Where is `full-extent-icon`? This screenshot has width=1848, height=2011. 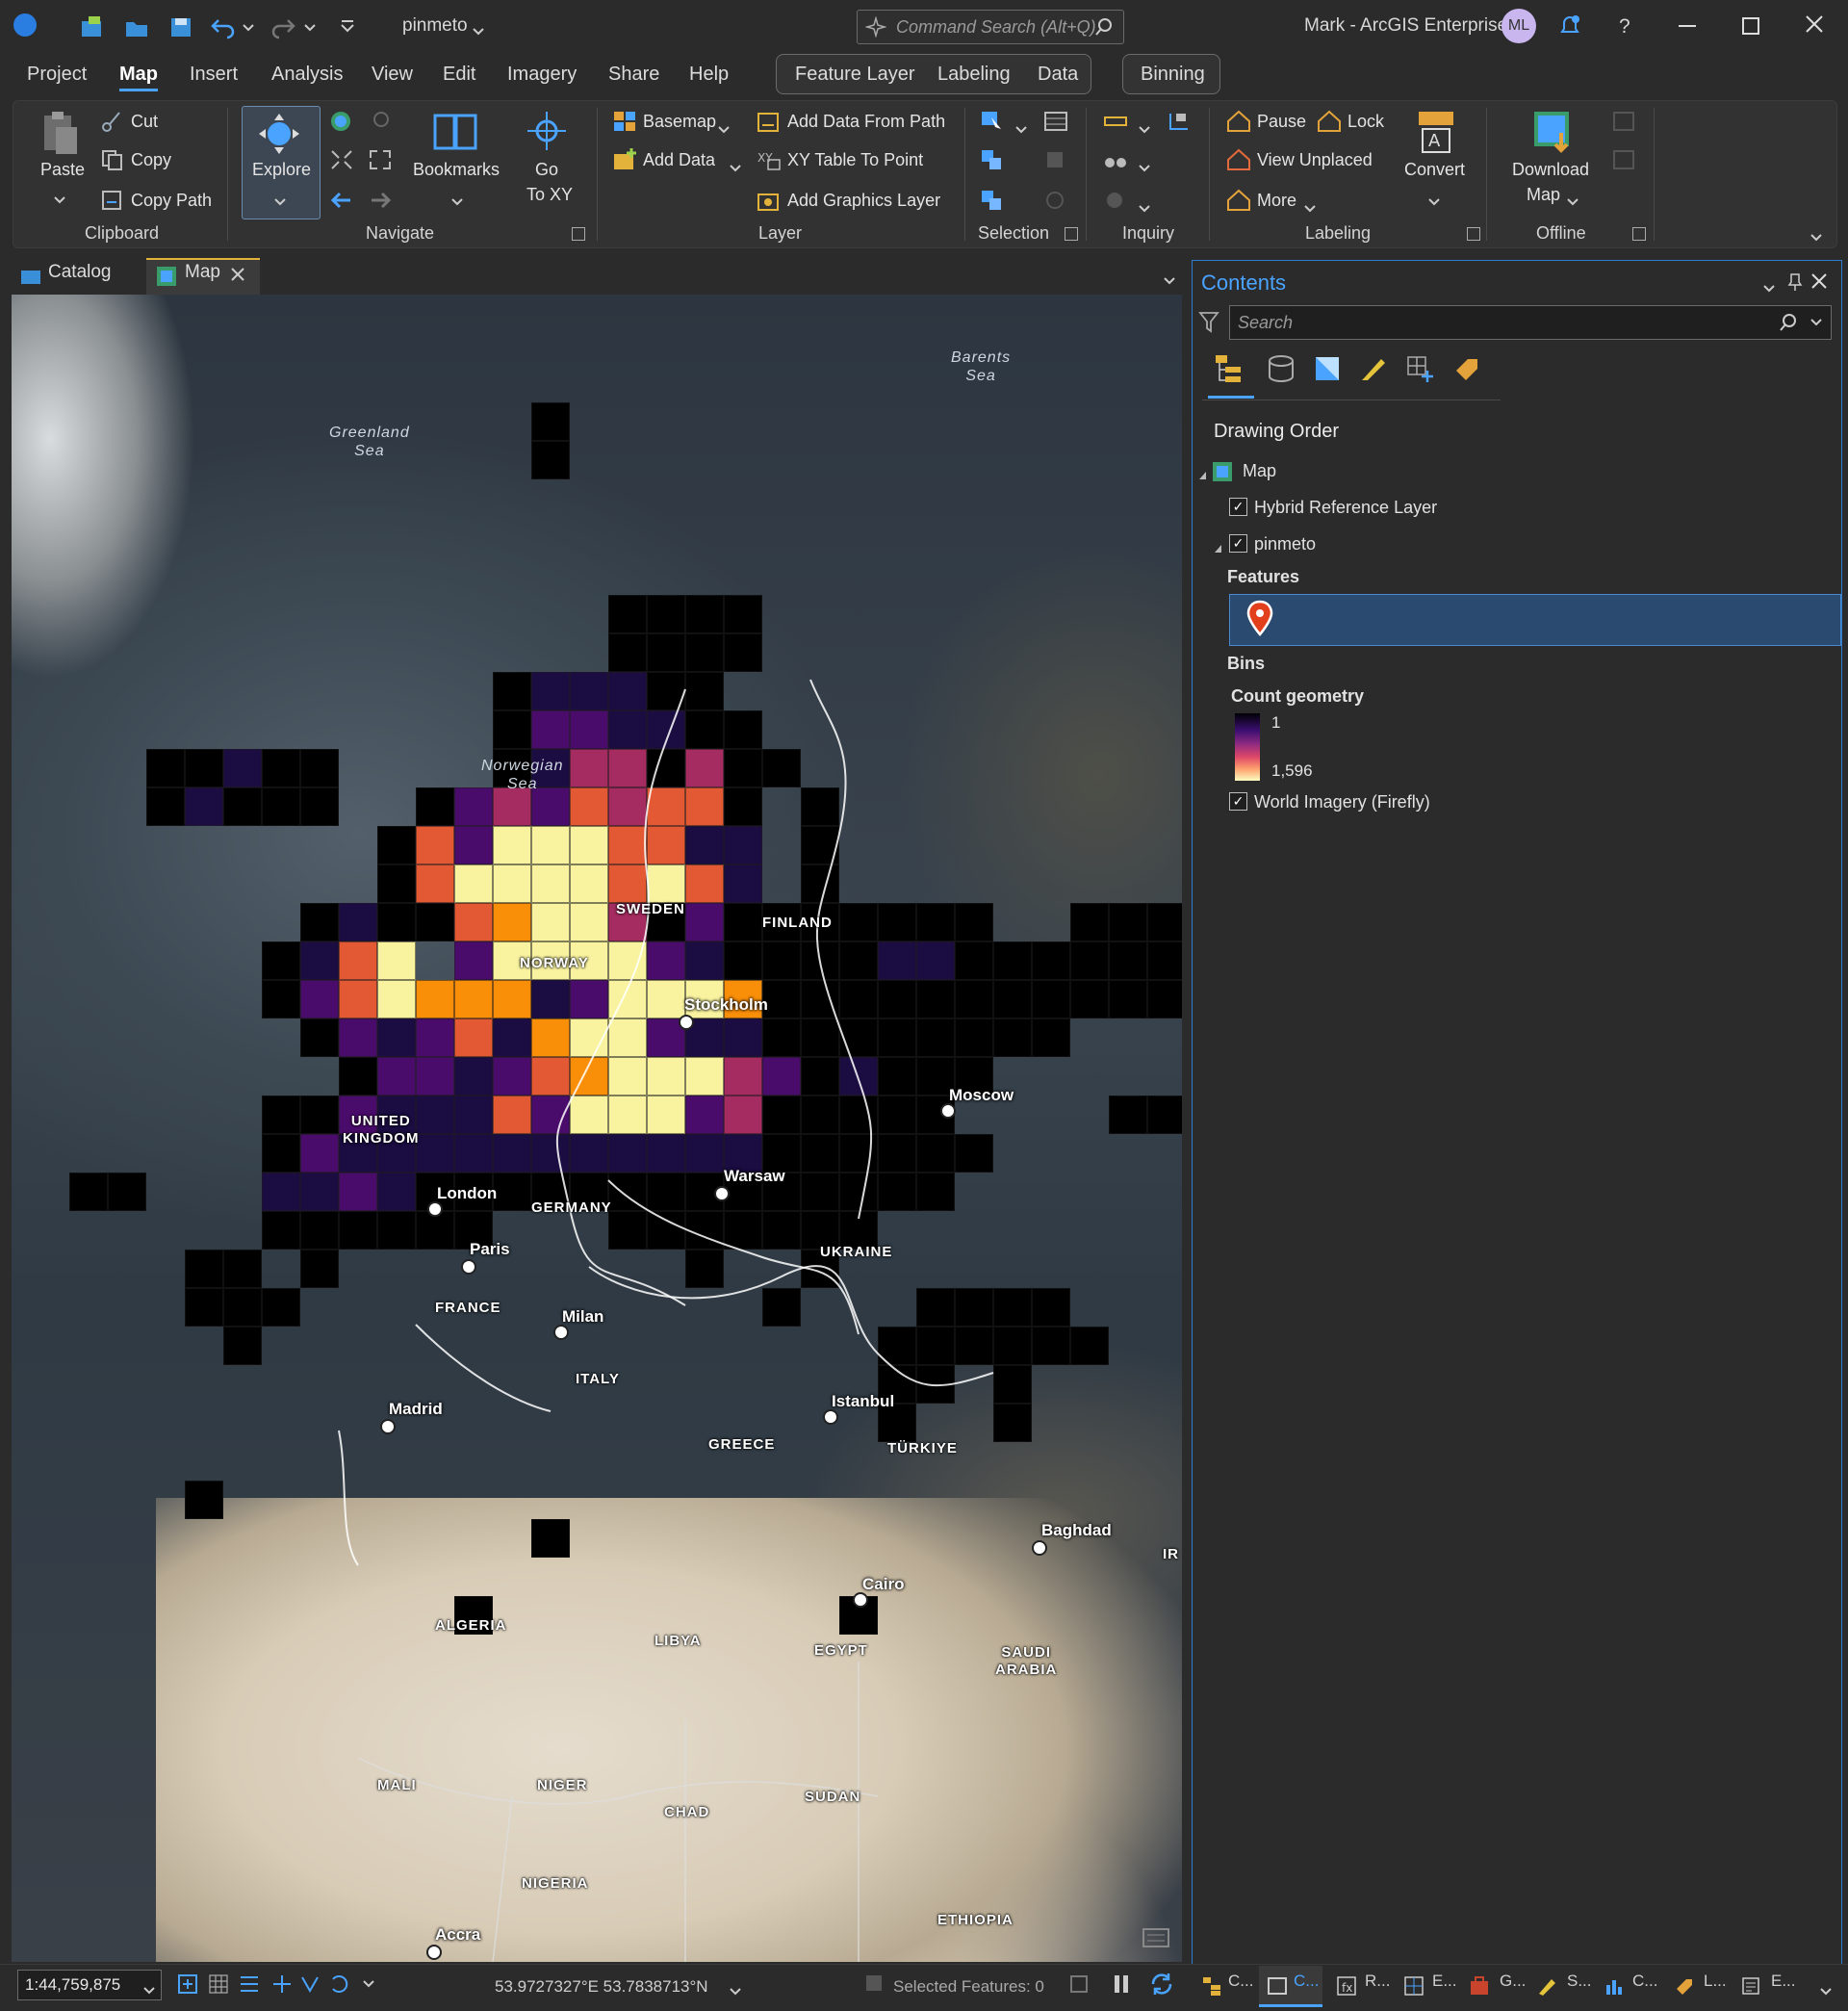
full-extent-icon is located at coordinates (341, 121).